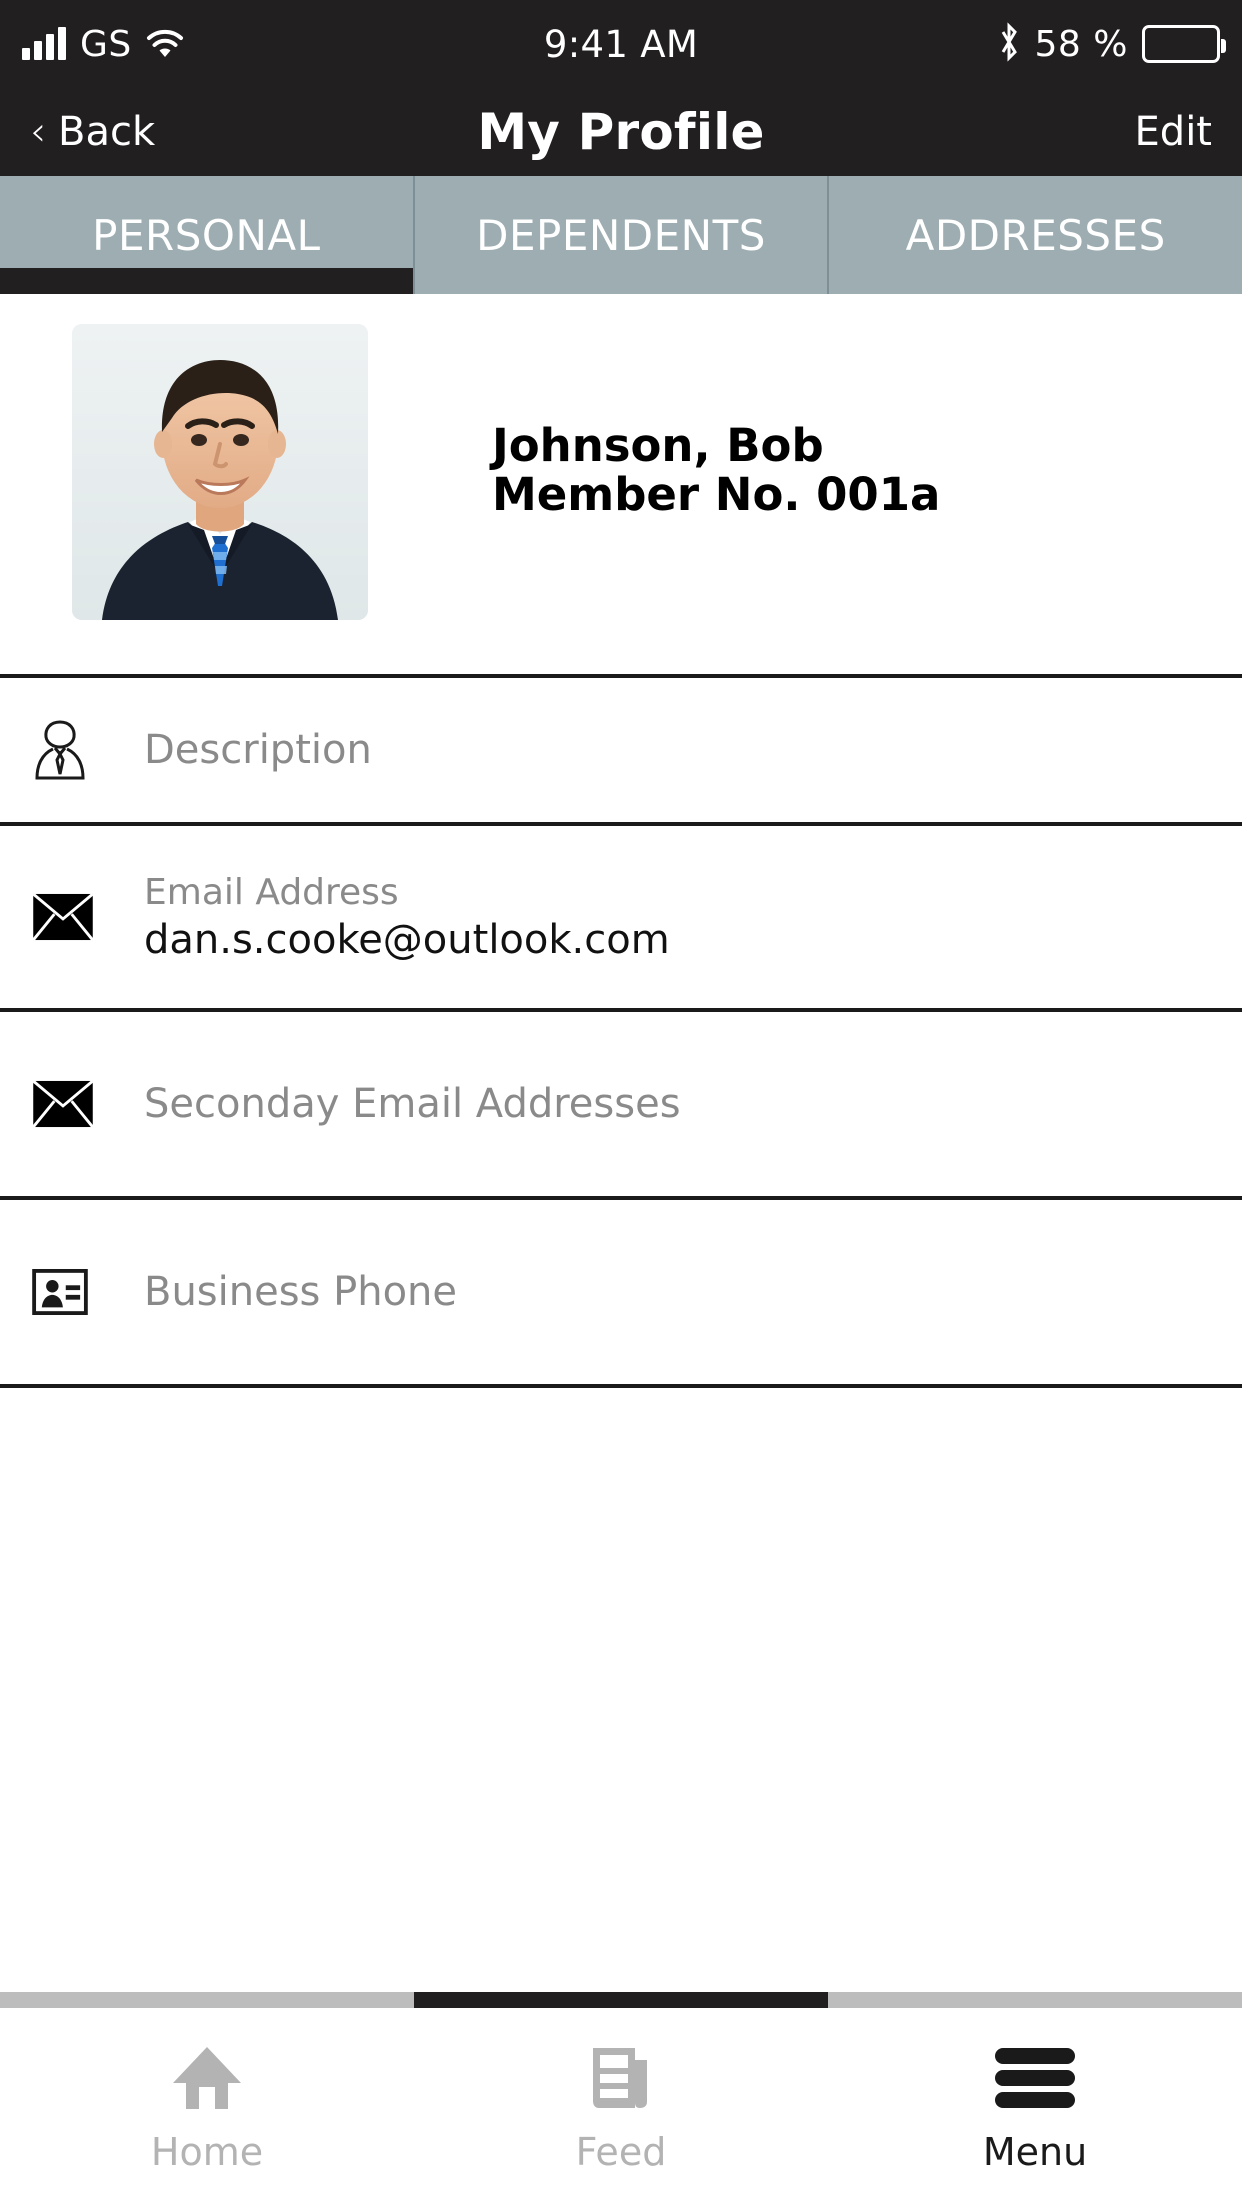 The height and width of the screenshot is (2208, 1242). Describe the element at coordinates (621, 2152) in the screenshot. I see `bottom-tab-feed-label: Feed` at that location.